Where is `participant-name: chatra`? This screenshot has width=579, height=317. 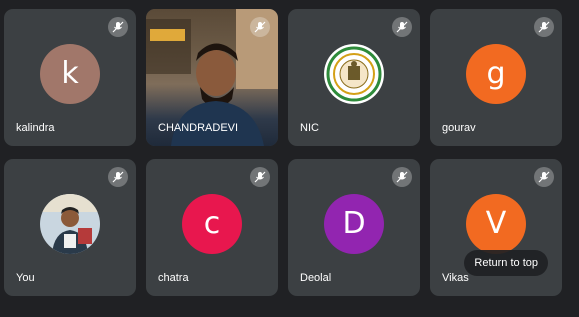
participant-name: chatra is located at coordinates (173, 278).